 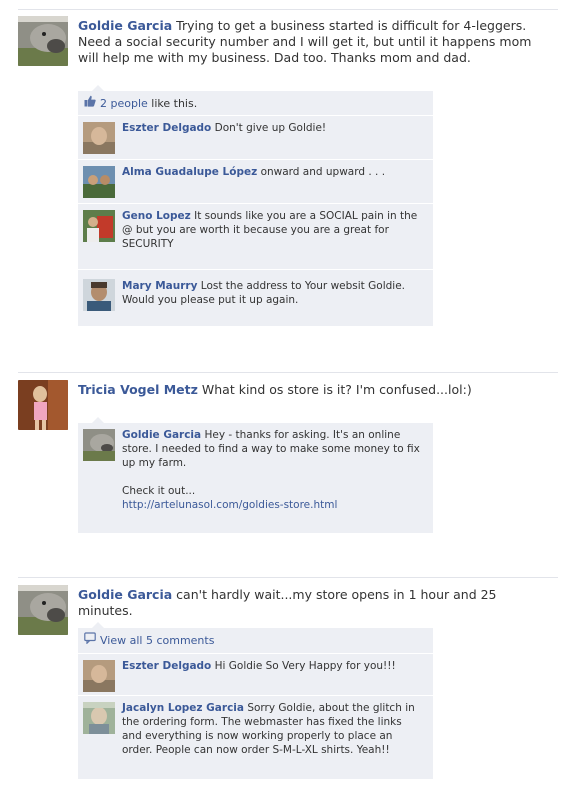 What do you see at coordinates (159, 286) in the screenshot?
I see `comment-author: Mary Maurry` at bounding box center [159, 286].